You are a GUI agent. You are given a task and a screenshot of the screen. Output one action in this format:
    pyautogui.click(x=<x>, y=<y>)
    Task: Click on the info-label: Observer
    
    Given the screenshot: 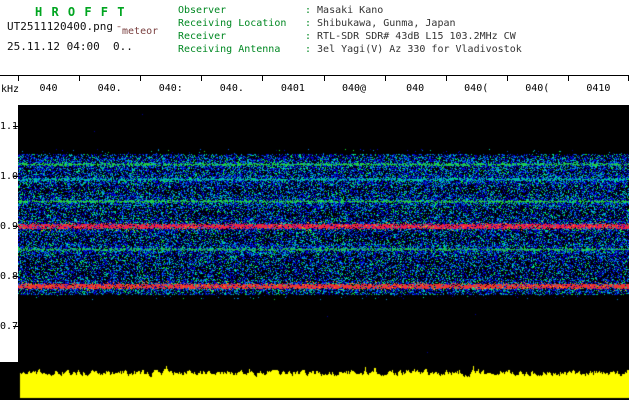 What is the action you would take?
    pyautogui.click(x=202, y=10)
    